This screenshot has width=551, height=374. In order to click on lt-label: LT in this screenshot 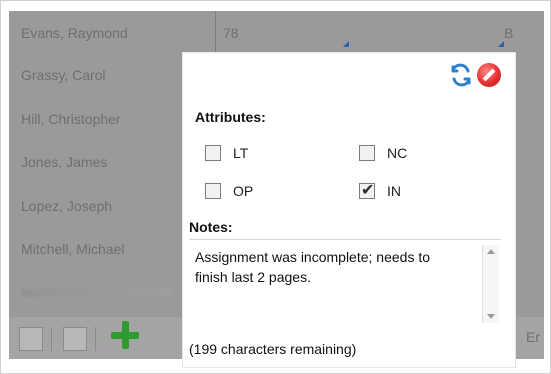, I will do `click(241, 153)`.